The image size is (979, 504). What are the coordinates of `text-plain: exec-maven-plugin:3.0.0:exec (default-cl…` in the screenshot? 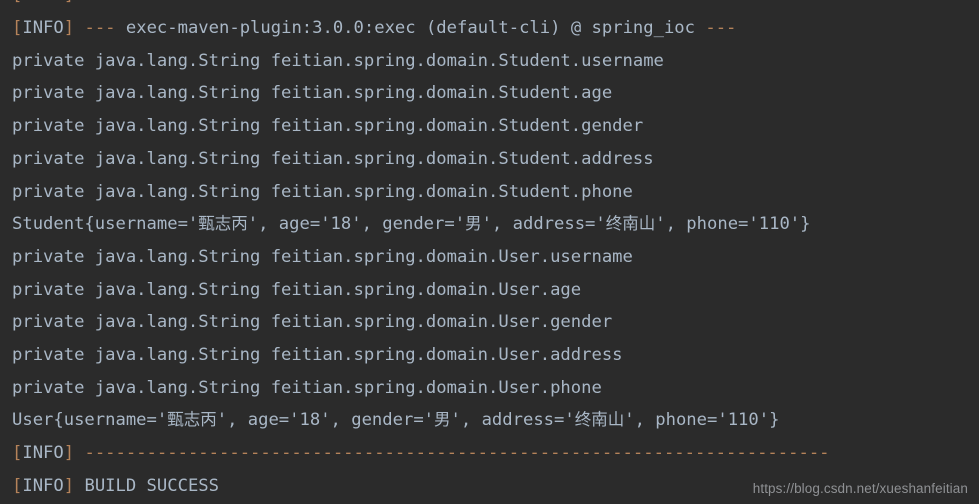 It's located at (415, 28).